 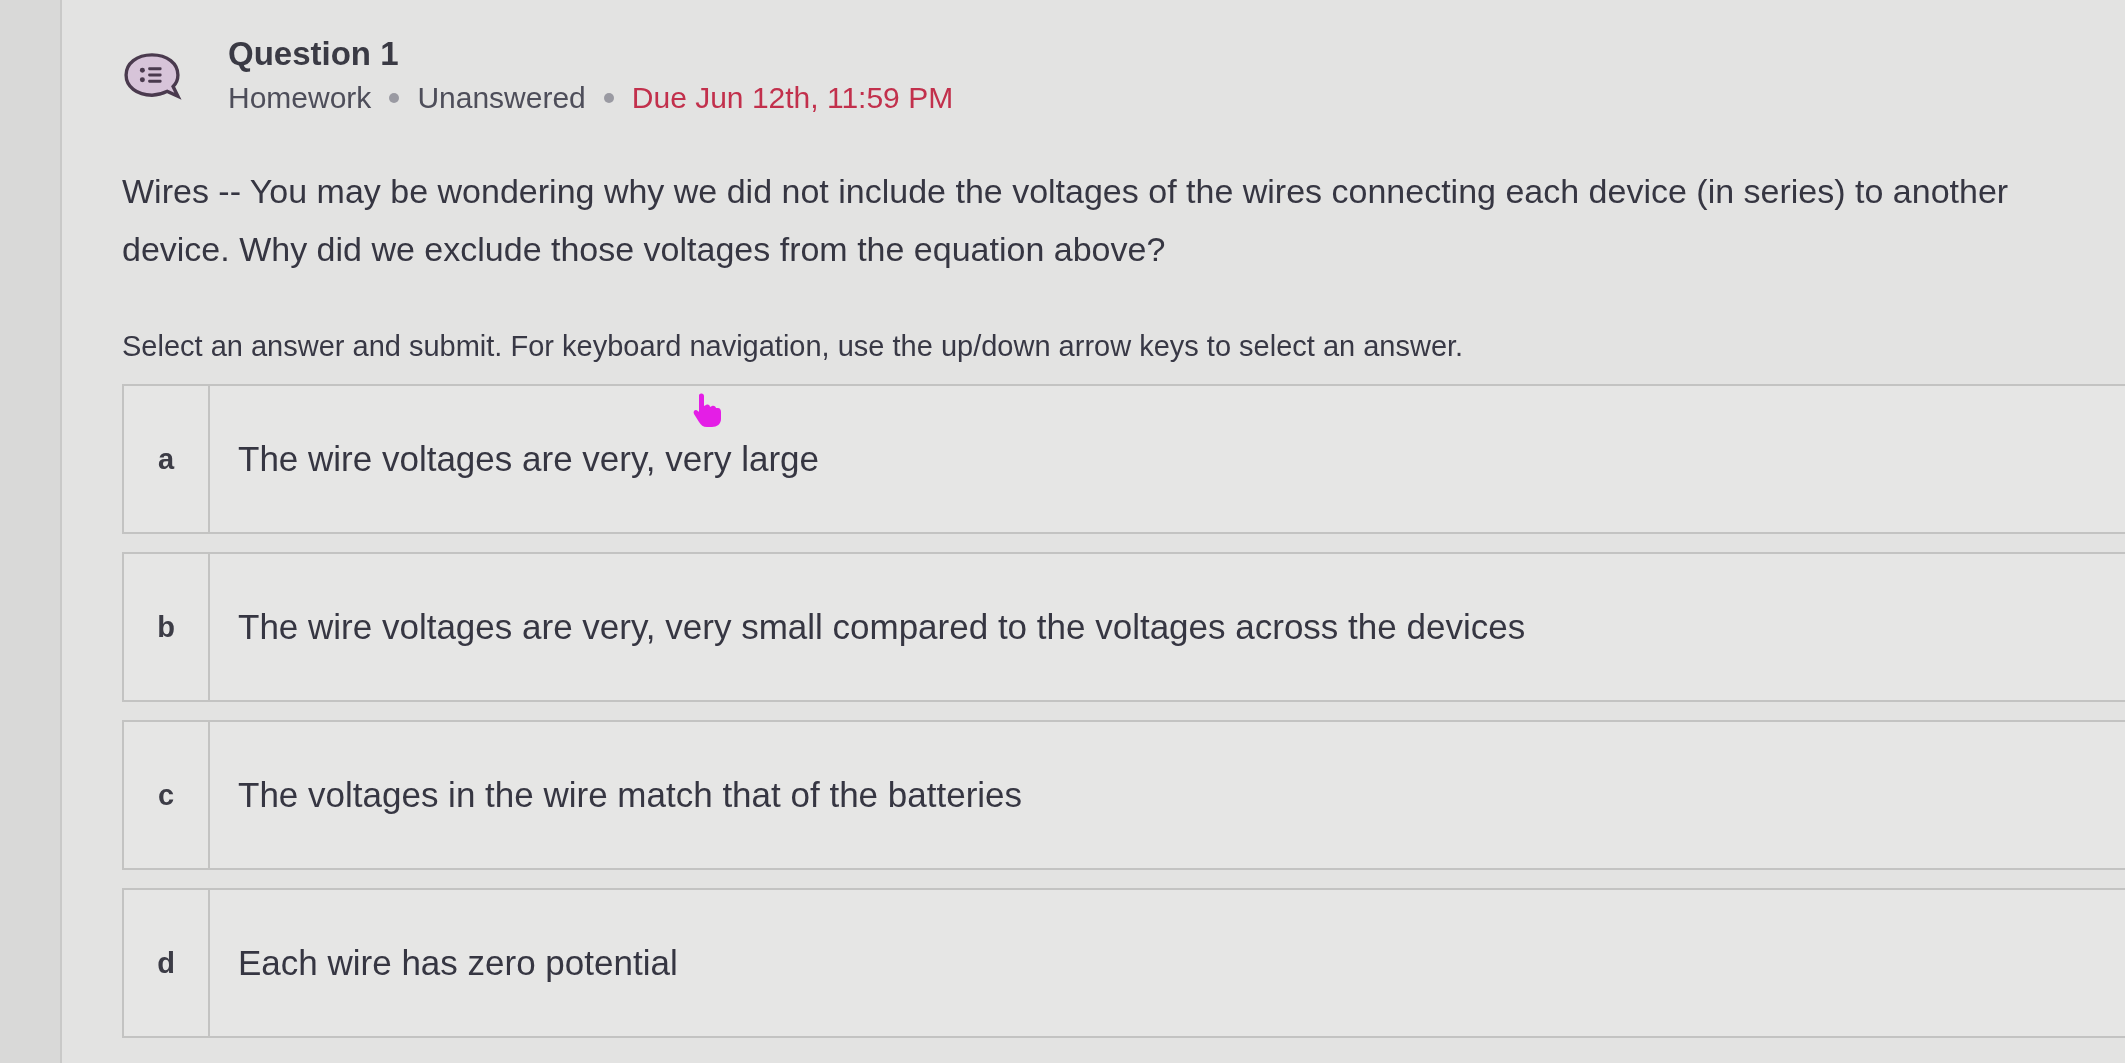 I want to click on option-letter: b, so click(x=167, y=627).